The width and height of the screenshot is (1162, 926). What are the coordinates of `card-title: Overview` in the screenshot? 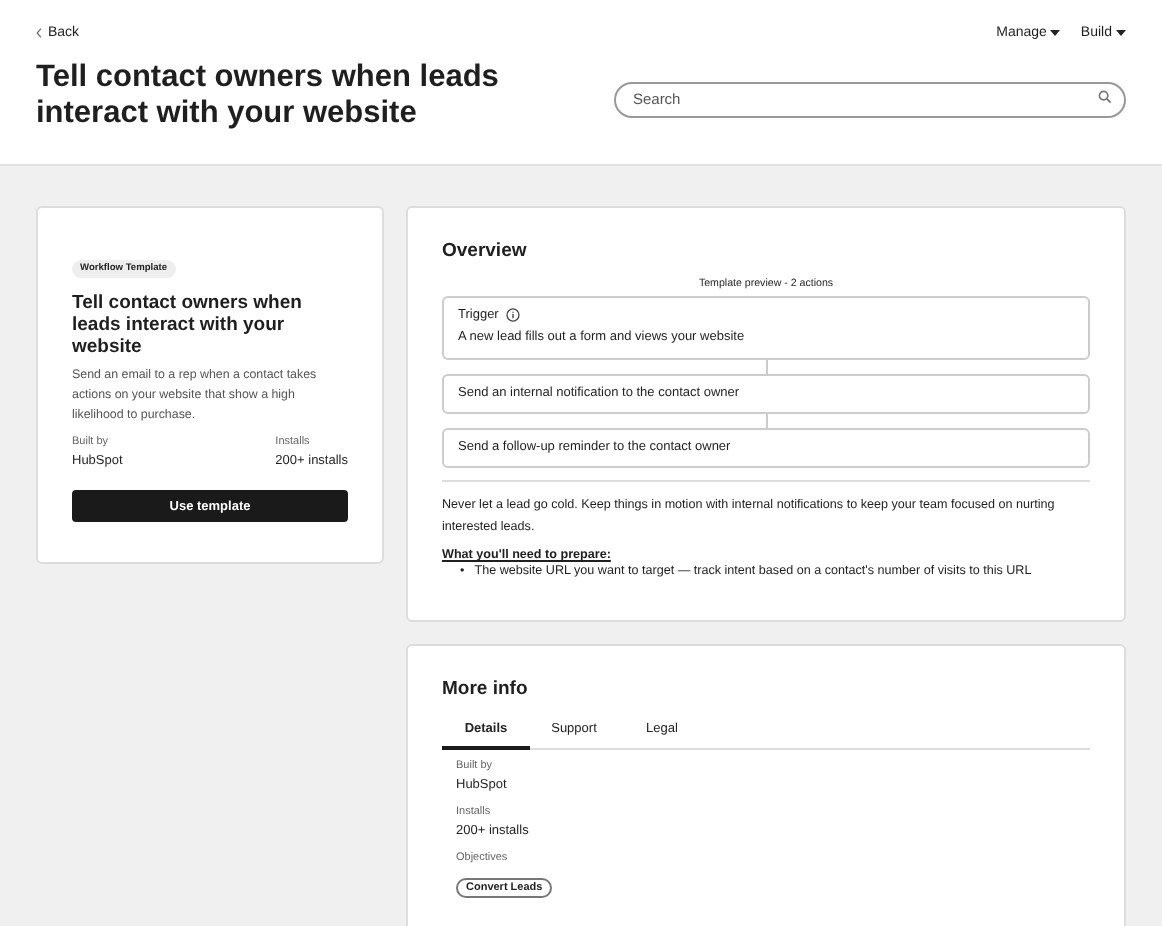 It's located at (485, 251).